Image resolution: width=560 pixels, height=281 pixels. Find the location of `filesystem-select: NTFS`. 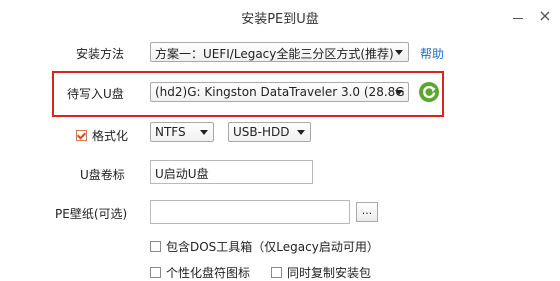

filesystem-select: NTFS is located at coordinates (182, 132).